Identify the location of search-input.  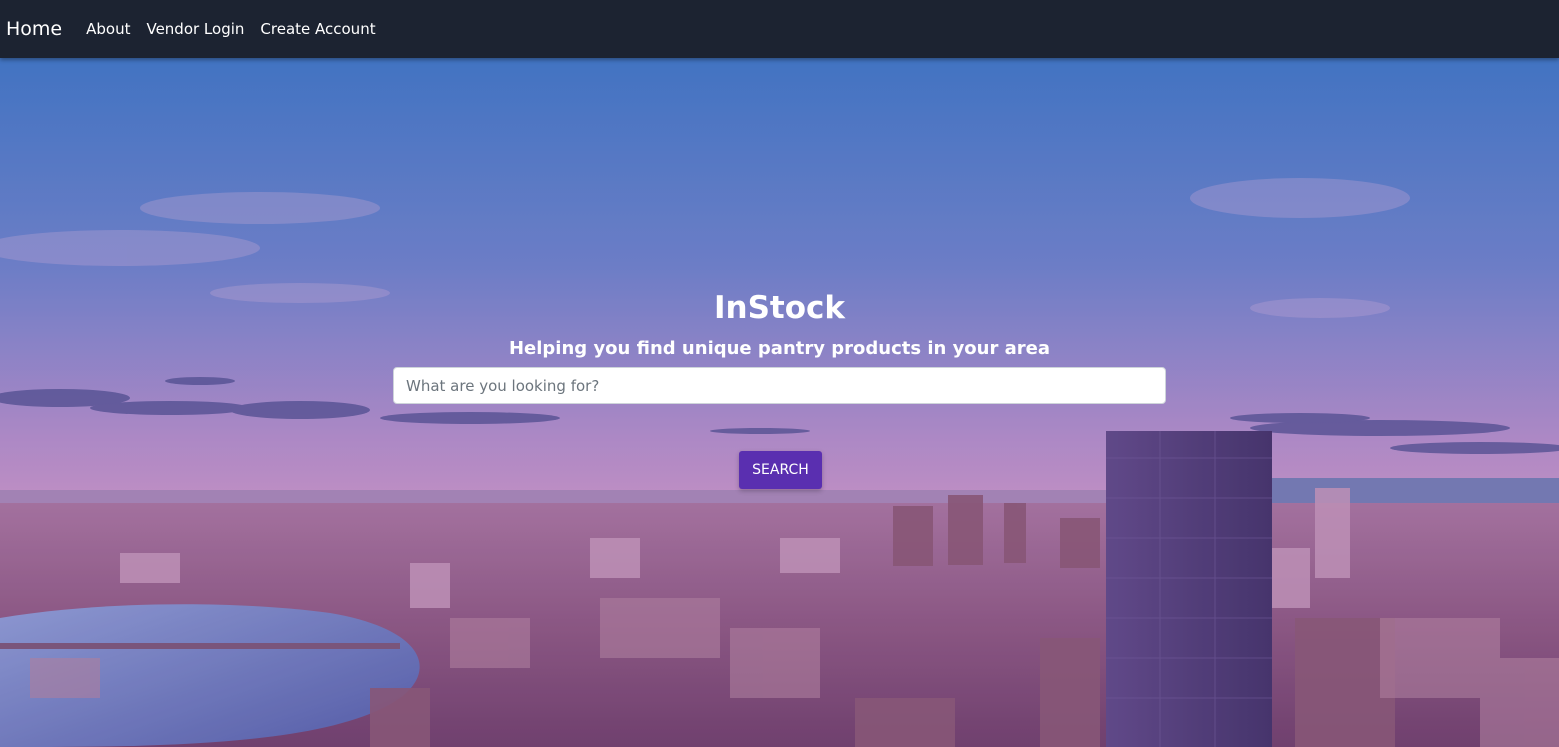
(779, 385).